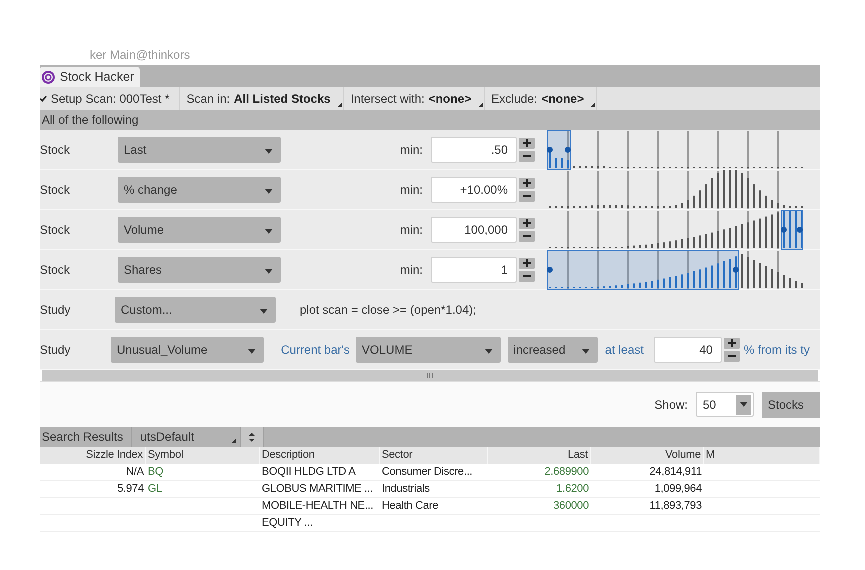 Image resolution: width=865 pixels, height=570 pixels. What do you see at coordinates (430, 120) in the screenshot?
I see `group-header: All of the following` at bounding box center [430, 120].